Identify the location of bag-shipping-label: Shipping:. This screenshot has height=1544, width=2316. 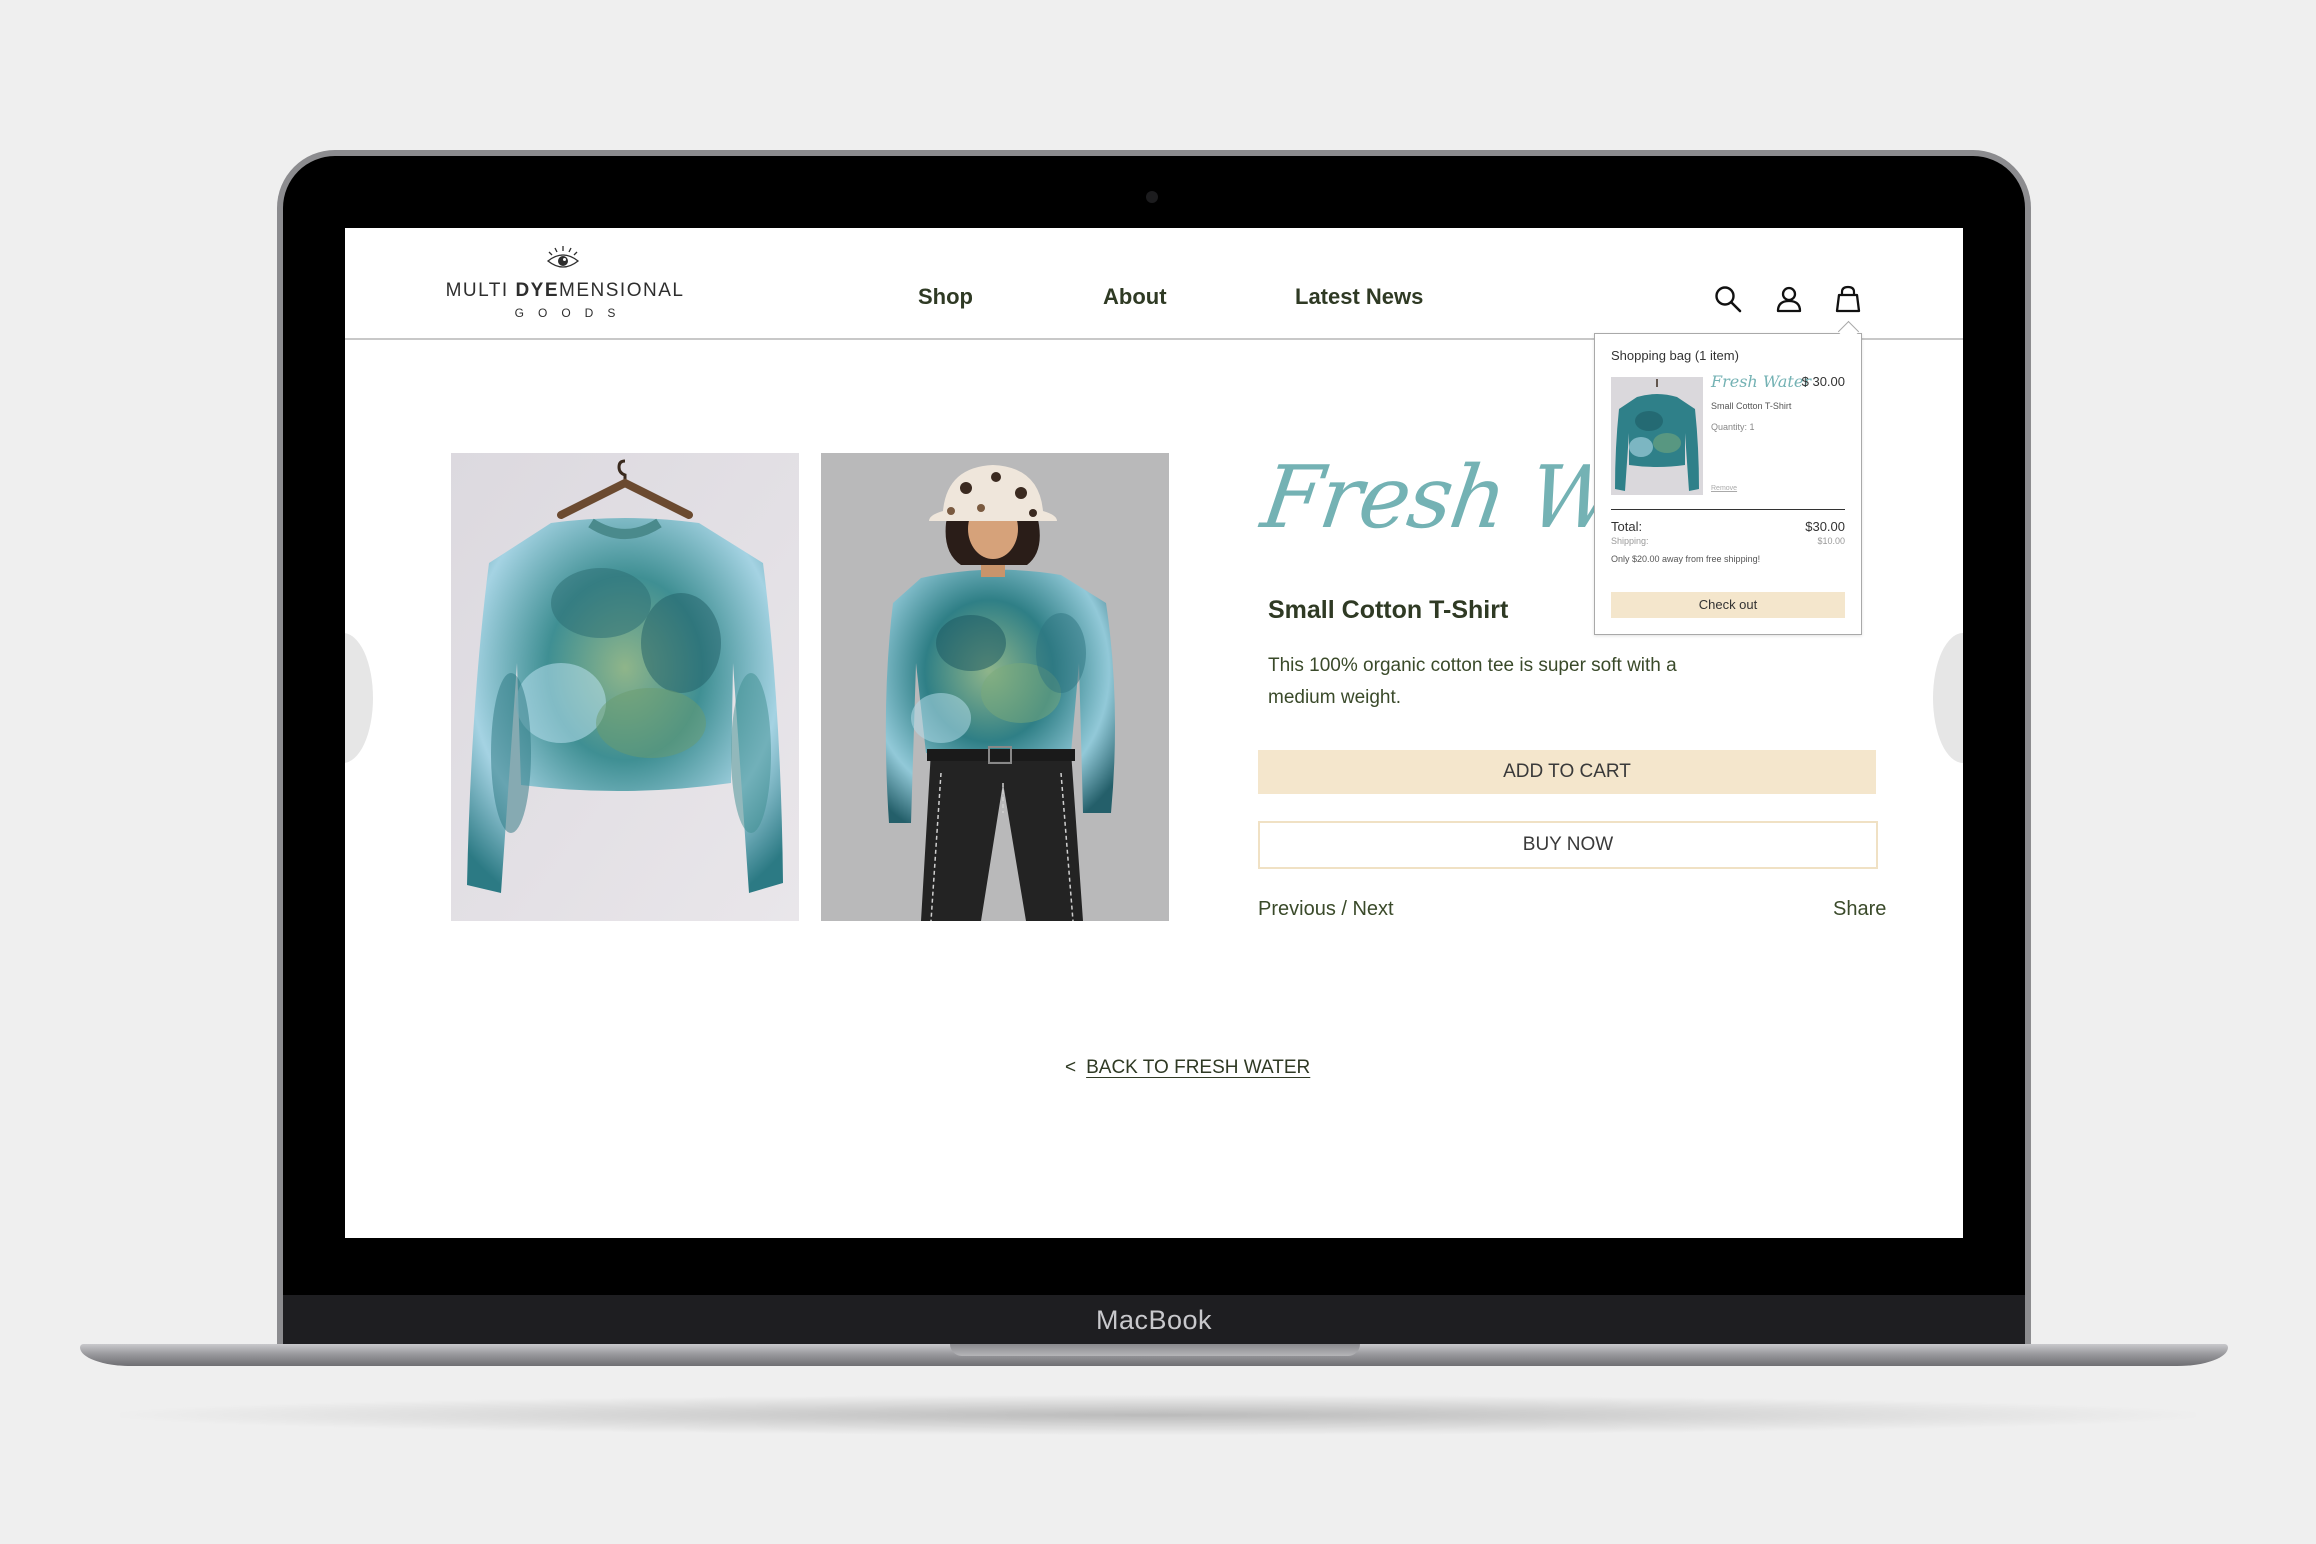
(1630, 541).